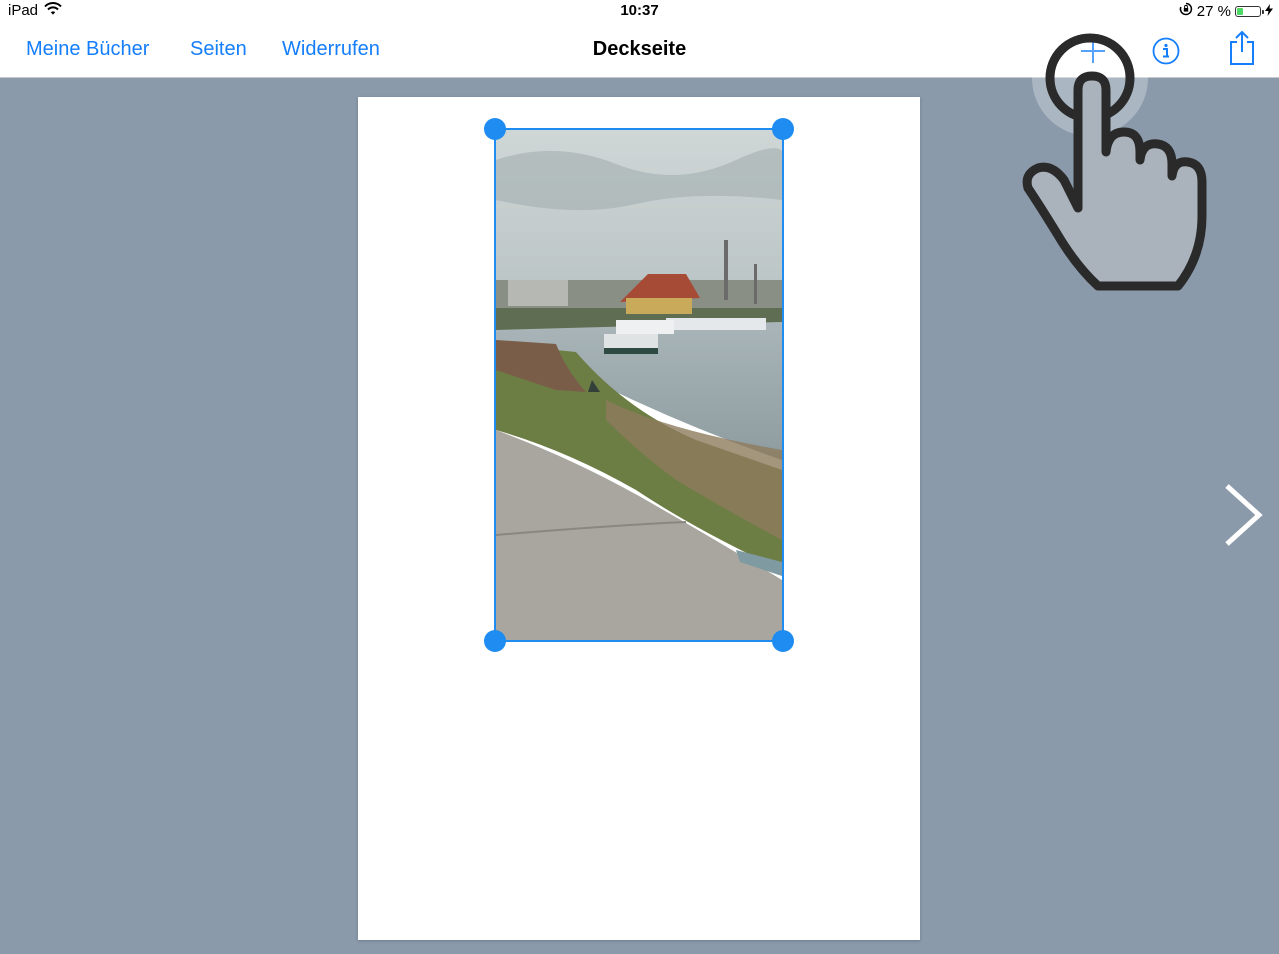 The height and width of the screenshot is (954, 1279). Describe the element at coordinates (1269, 11) in the screenshot. I see `bolt-icon` at that location.